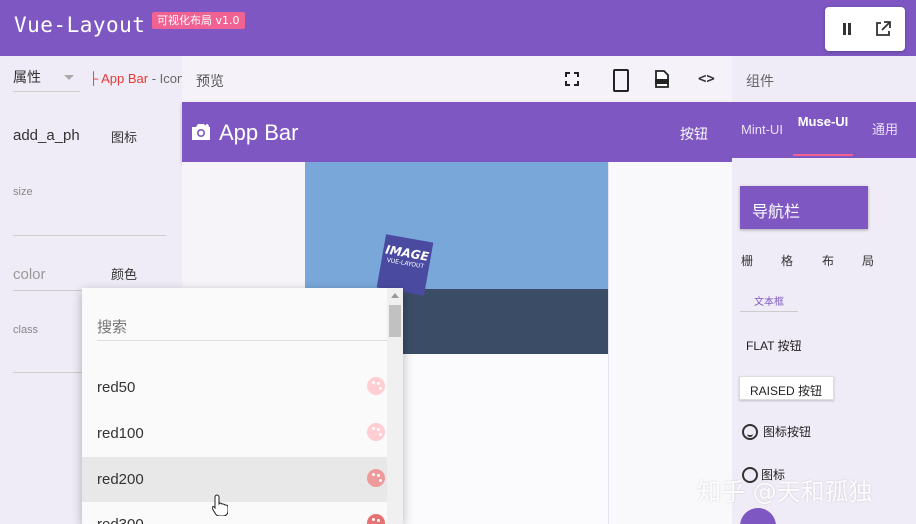  Describe the element at coordinates (865, 29) in the screenshot. I see `top-actions` at that location.